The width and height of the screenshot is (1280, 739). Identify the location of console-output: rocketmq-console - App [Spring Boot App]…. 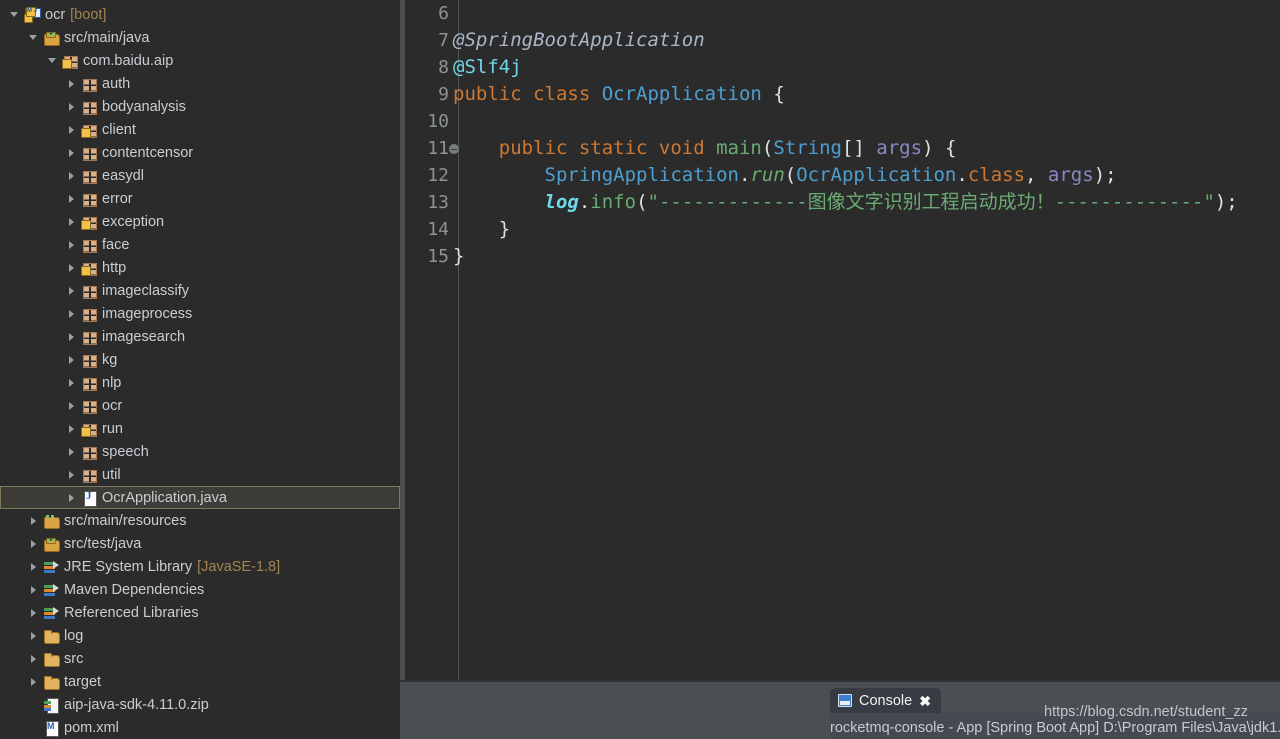
(1055, 726).